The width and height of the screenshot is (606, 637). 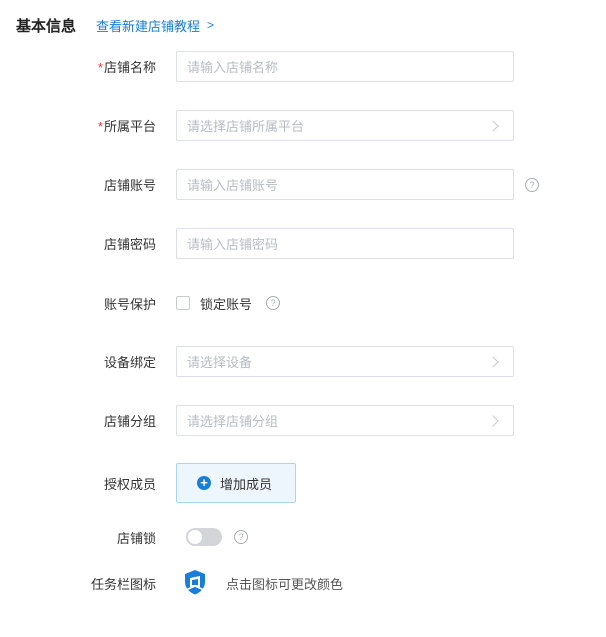 I want to click on device-placeholder: 请选择设备, so click(x=220, y=362).